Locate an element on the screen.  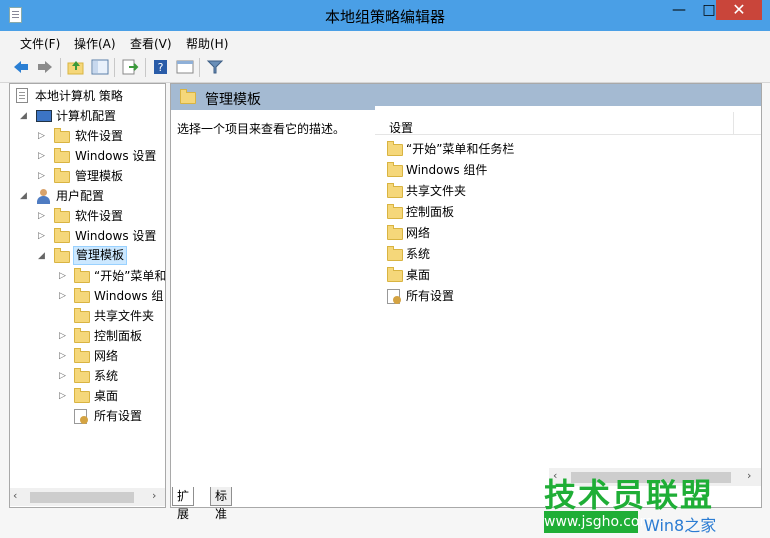
up-folder-icon is located at coordinates (76, 67).